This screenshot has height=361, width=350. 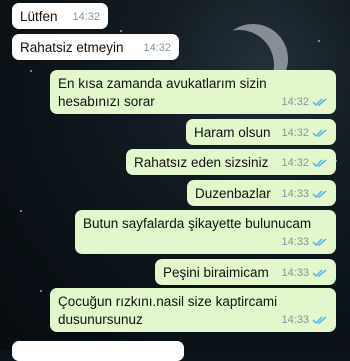 I want to click on message-bubble-outgoing: Rahatsız eden sizsiniz 14:32, so click(x=231, y=162).